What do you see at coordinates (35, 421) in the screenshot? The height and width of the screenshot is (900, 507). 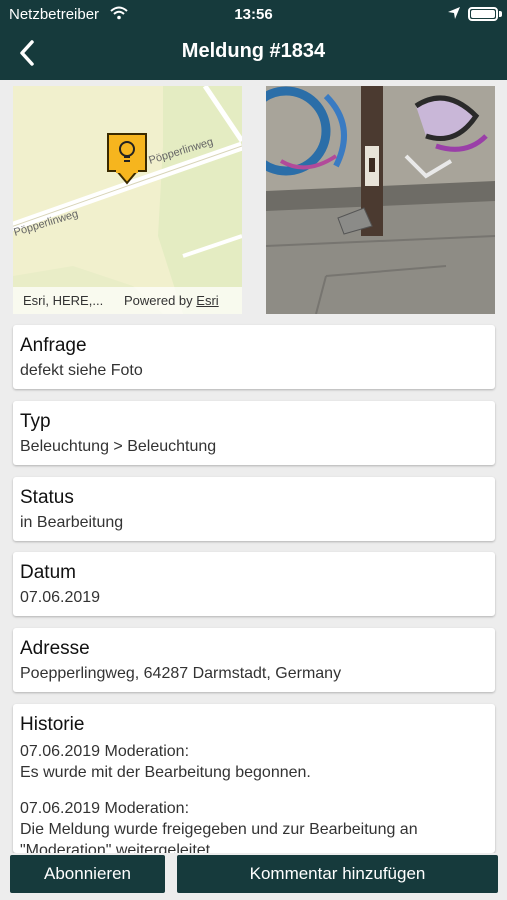 I see `type-label: Typ` at bounding box center [35, 421].